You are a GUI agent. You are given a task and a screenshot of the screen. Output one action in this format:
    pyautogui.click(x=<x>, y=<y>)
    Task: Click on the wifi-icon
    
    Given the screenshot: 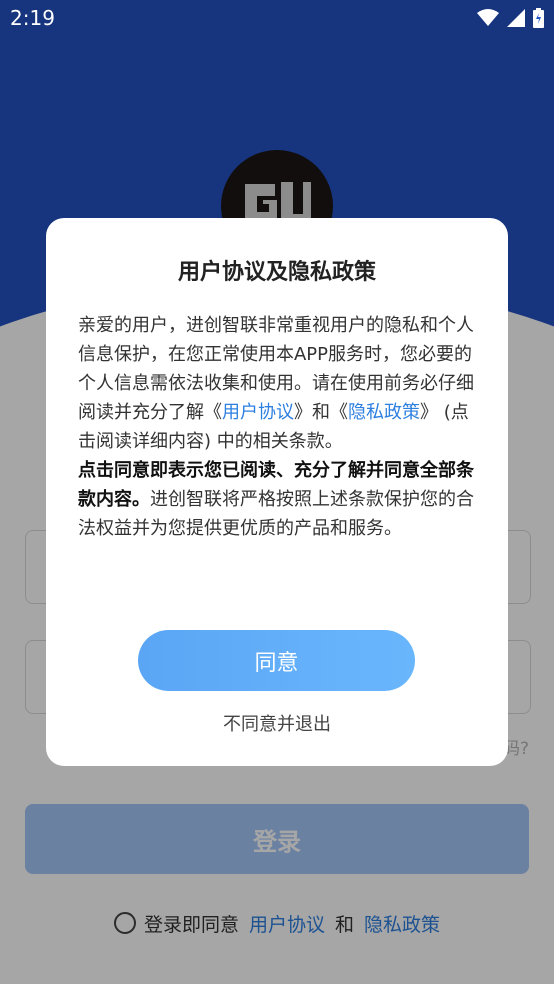 What is the action you would take?
    pyautogui.click(x=488, y=20)
    